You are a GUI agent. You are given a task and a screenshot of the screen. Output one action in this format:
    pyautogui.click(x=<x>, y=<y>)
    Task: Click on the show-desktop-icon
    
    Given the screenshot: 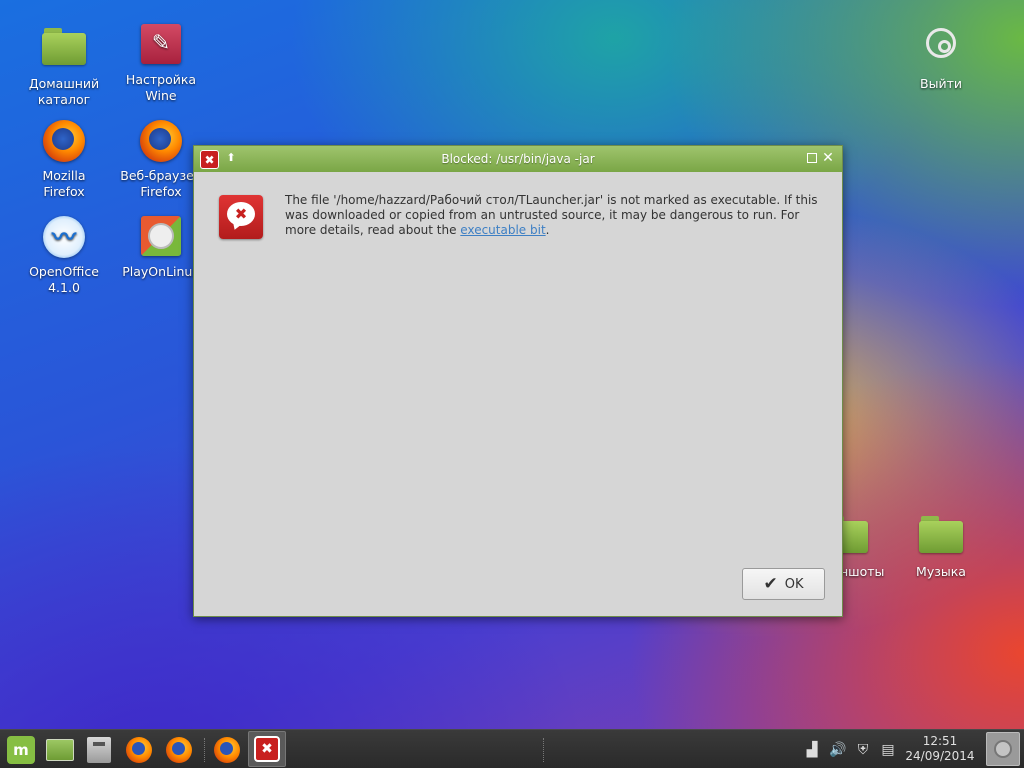 What is the action you would take?
    pyautogui.click(x=60, y=750)
    